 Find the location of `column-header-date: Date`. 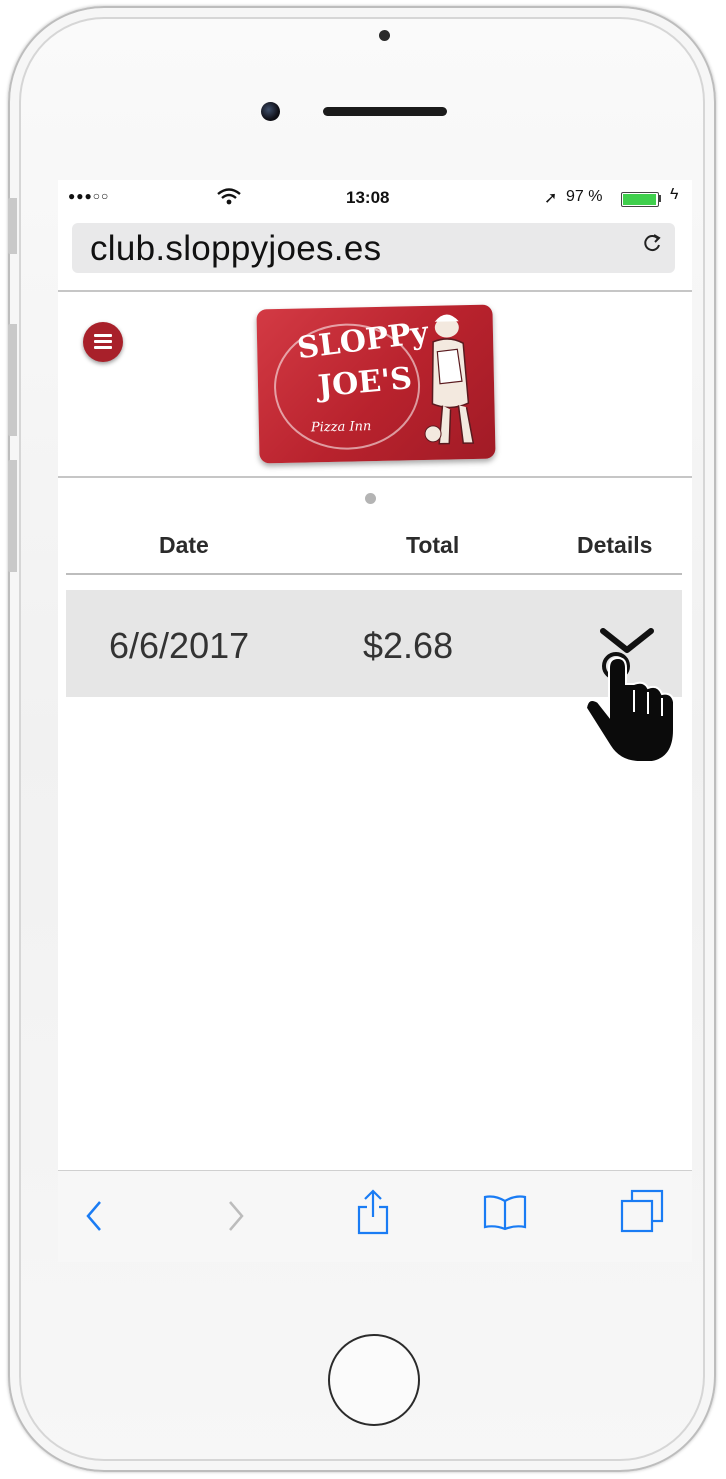

column-header-date: Date is located at coordinates (184, 545).